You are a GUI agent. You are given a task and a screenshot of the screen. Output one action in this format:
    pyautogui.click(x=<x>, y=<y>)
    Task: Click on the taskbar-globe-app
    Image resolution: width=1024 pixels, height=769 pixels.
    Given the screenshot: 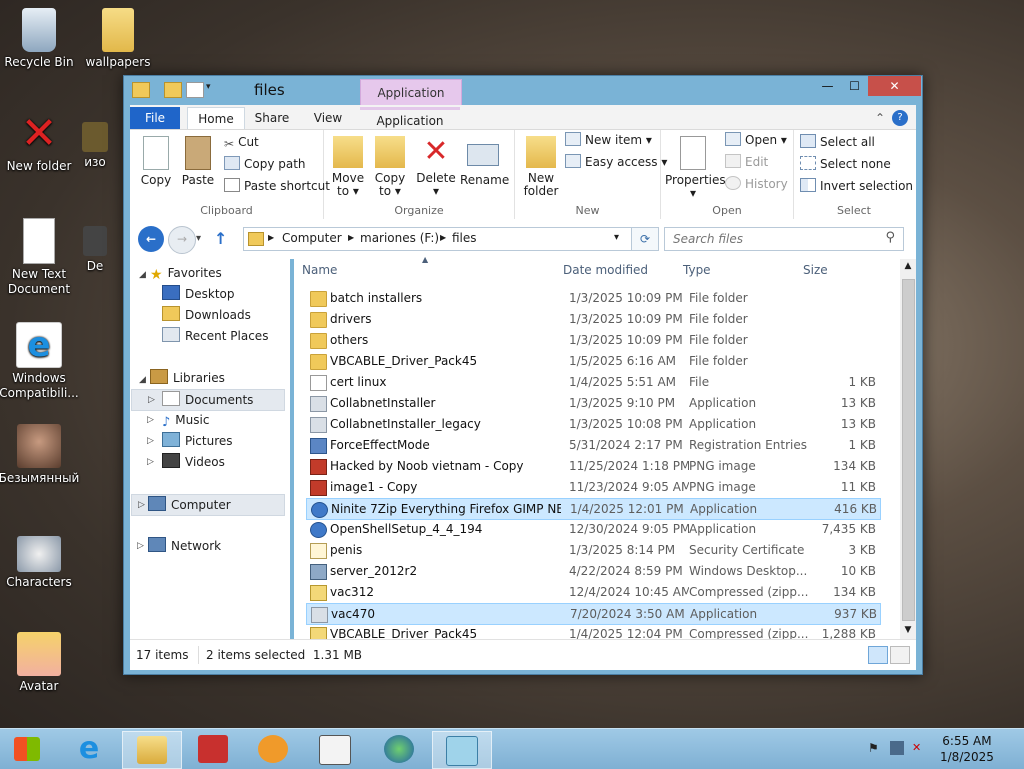 What is the action you would take?
    pyautogui.click(x=399, y=749)
    